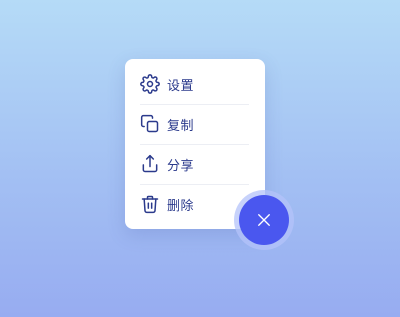 The width and height of the screenshot is (400, 317). I want to click on menu-item-label: 复制, so click(181, 126).